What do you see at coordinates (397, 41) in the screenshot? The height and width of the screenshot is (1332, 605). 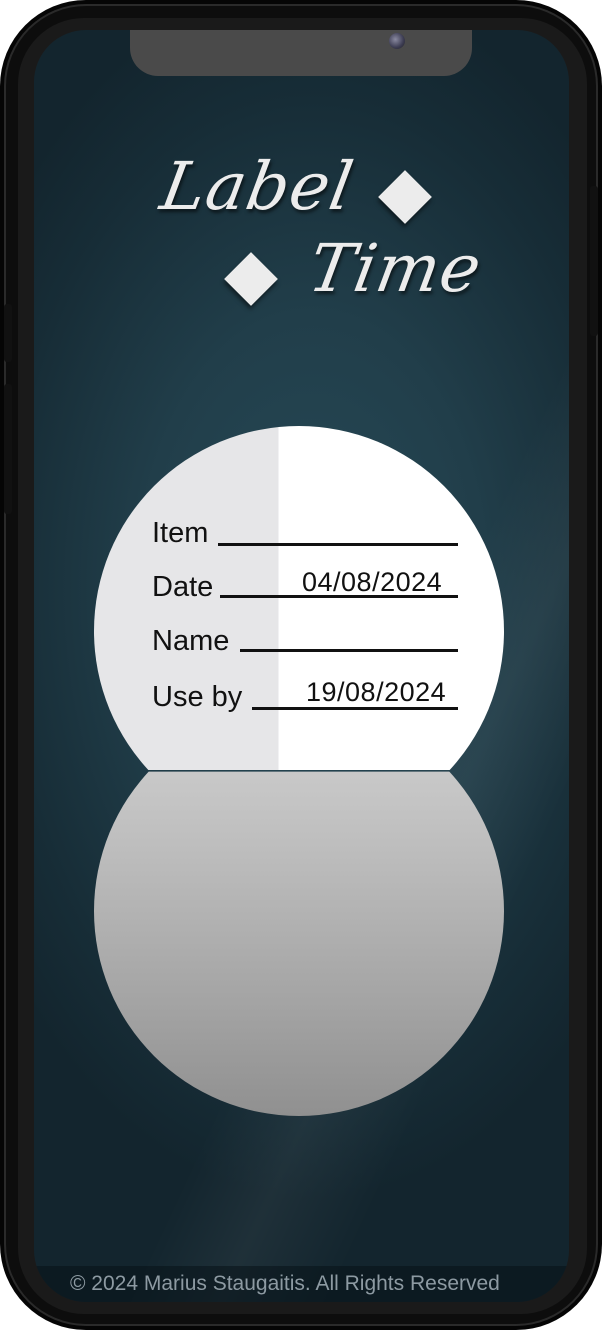 I see `camera-icon` at bounding box center [397, 41].